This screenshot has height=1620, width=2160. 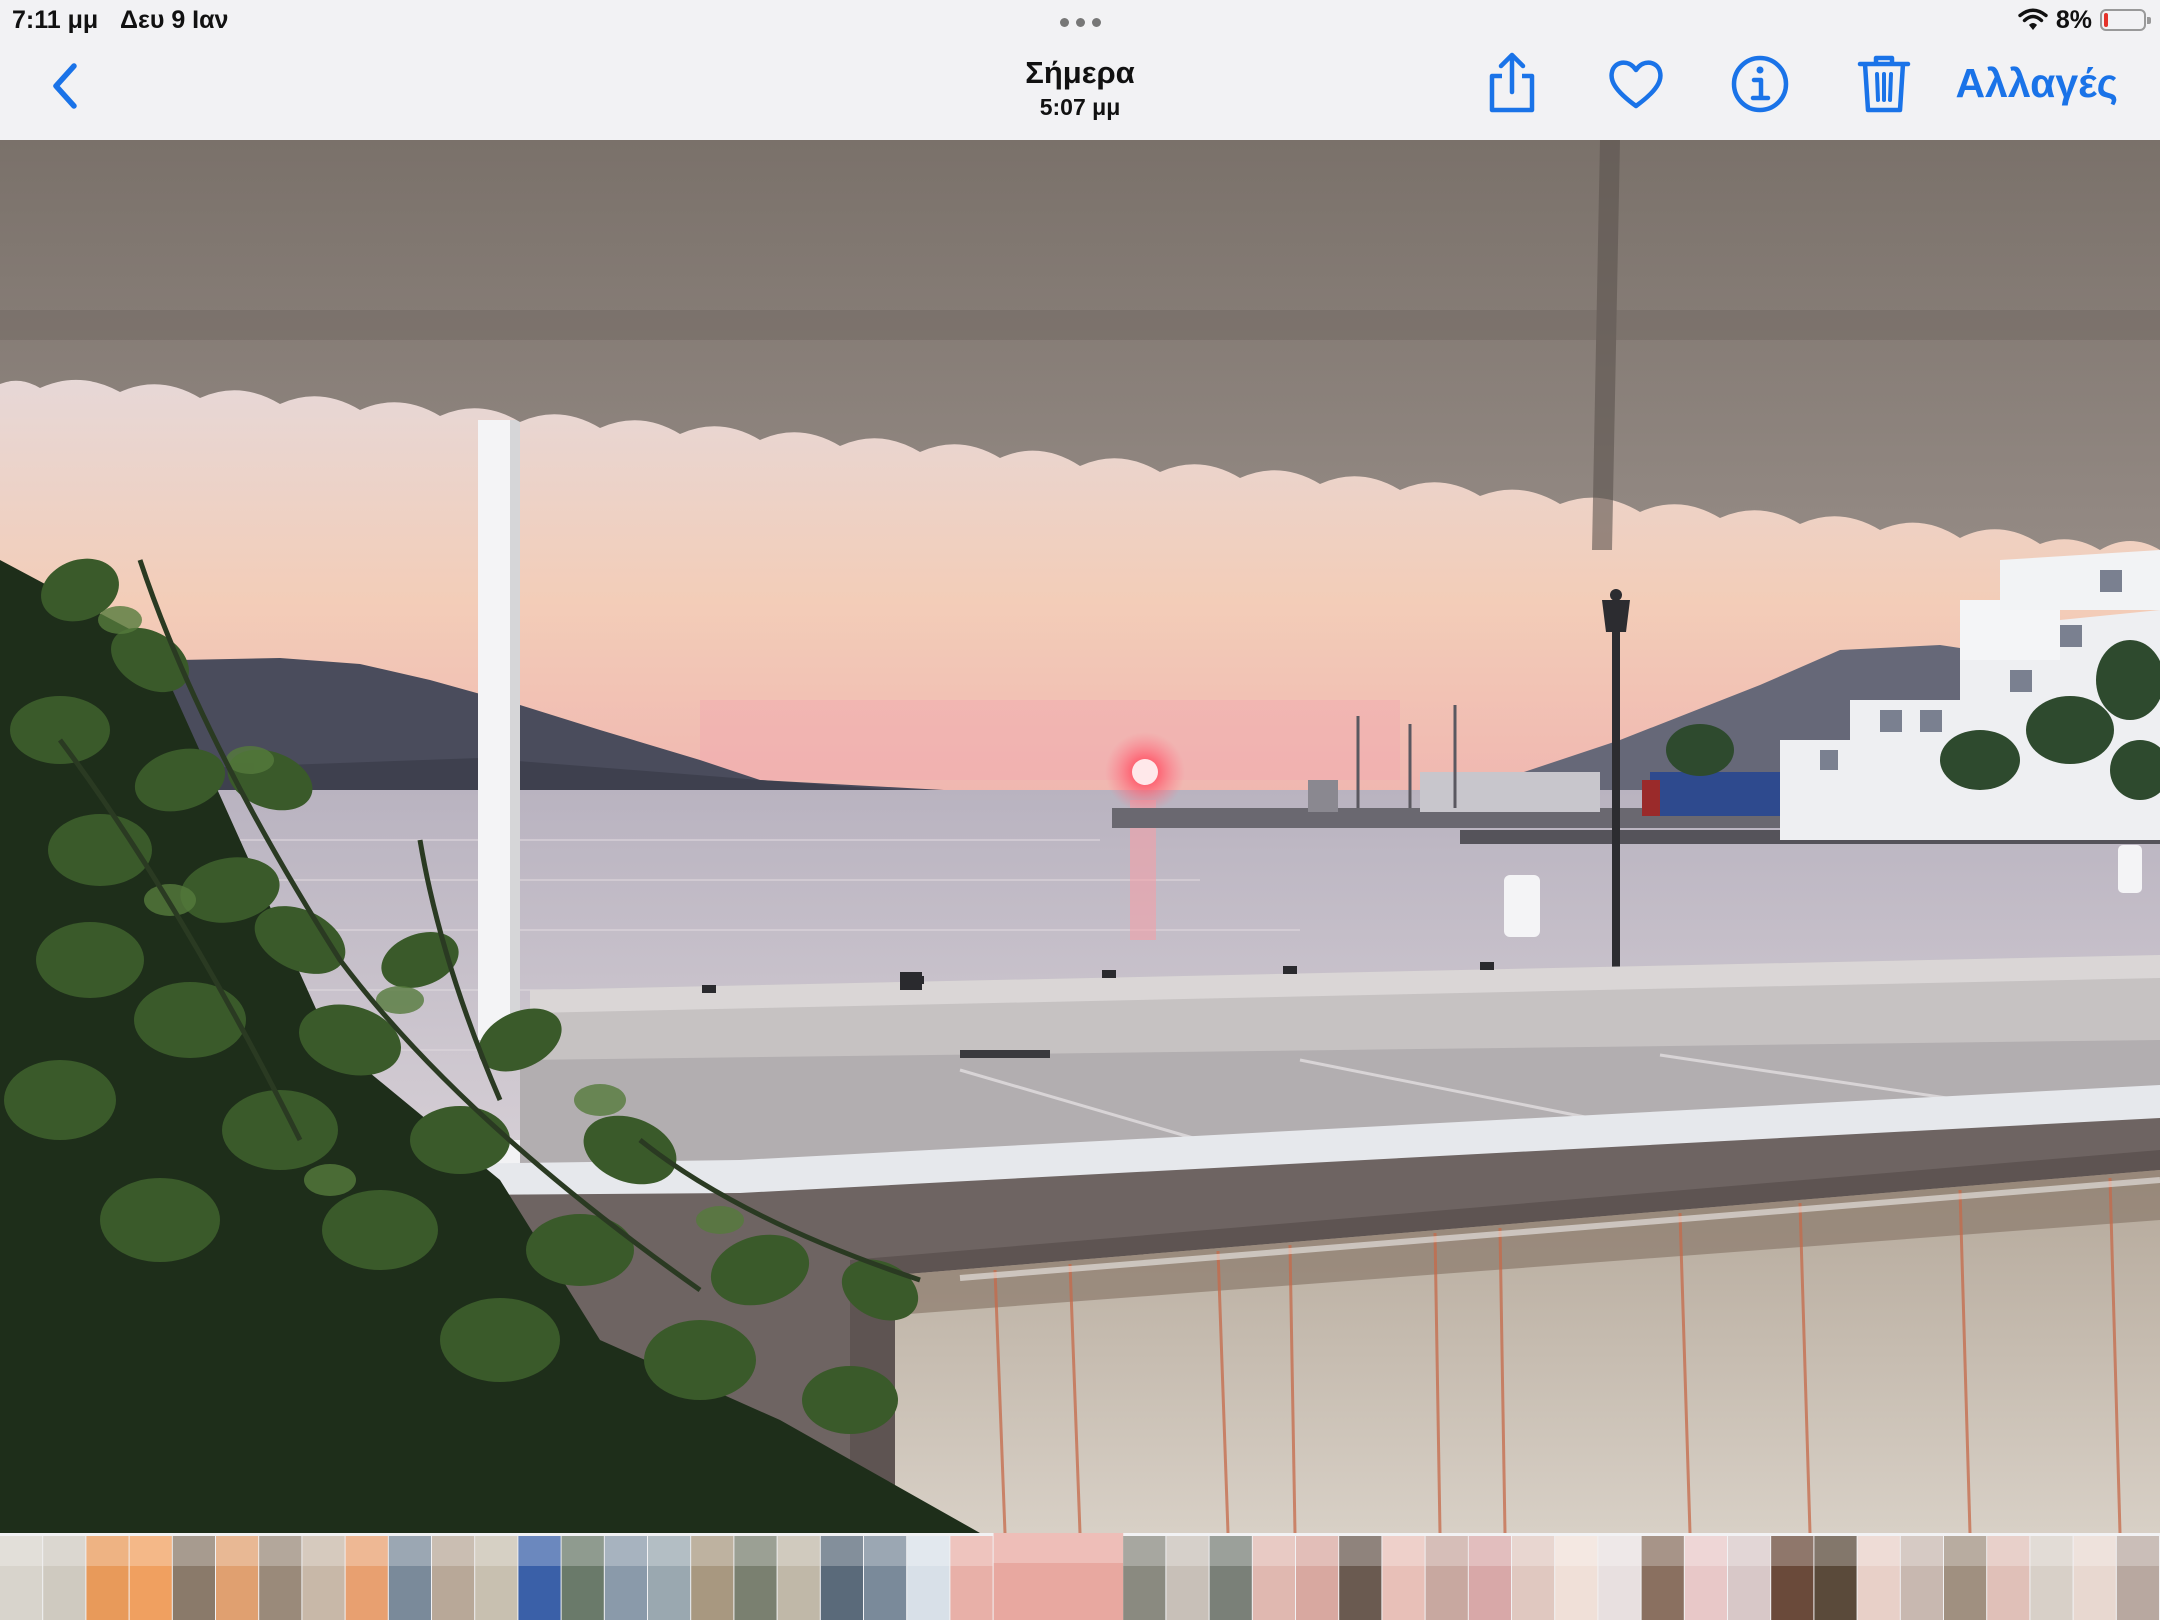 What do you see at coordinates (2036, 83) in the screenshot?
I see `edit-button: Αλλαγές` at bounding box center [2036, 83].